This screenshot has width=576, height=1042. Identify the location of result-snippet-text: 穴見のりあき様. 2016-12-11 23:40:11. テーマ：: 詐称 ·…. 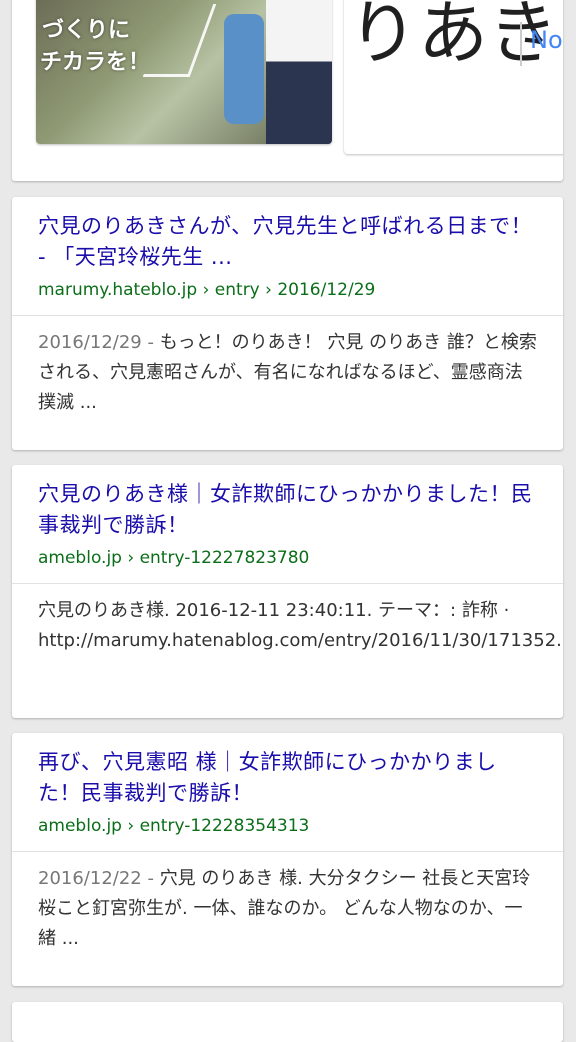
(300, 625).